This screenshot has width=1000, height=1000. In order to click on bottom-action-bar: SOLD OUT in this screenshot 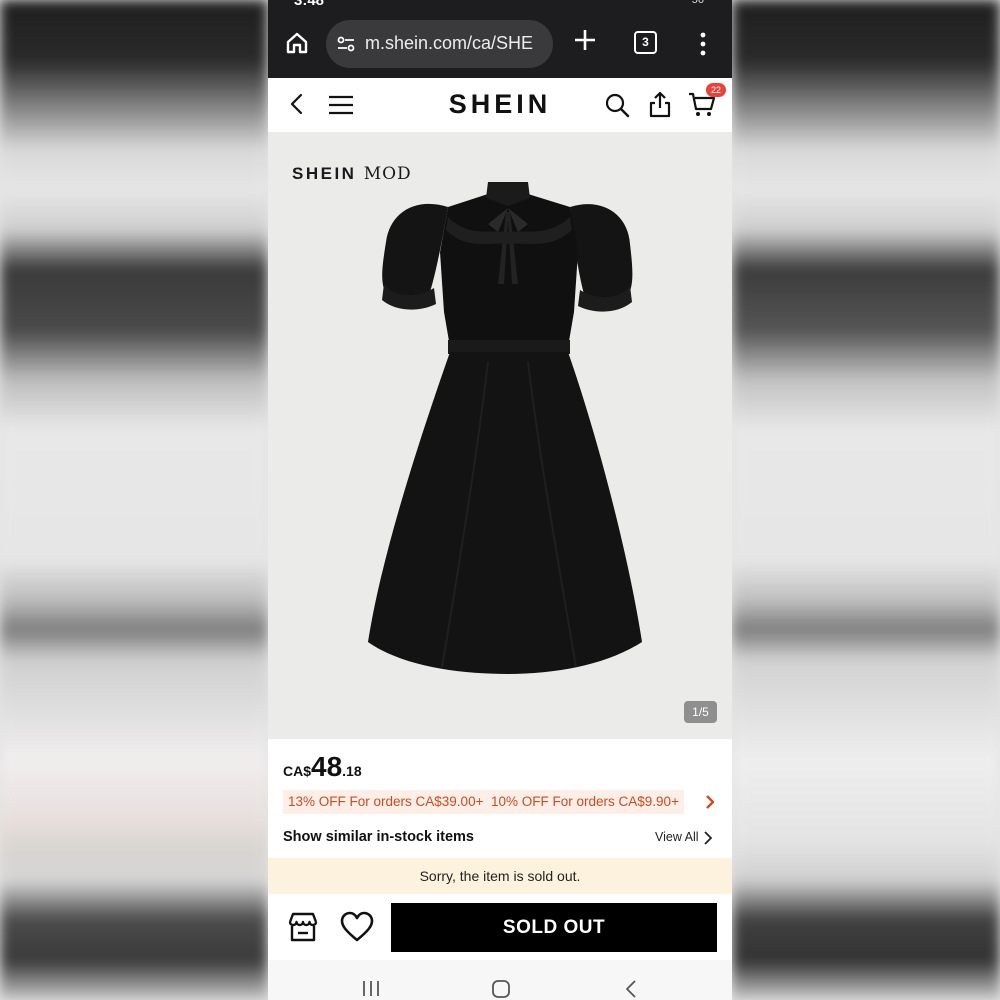, I will do `click(500, 927)`.